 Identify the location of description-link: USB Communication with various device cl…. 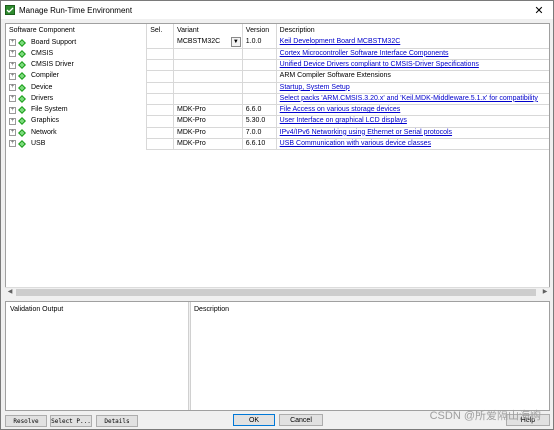
(355, 143).